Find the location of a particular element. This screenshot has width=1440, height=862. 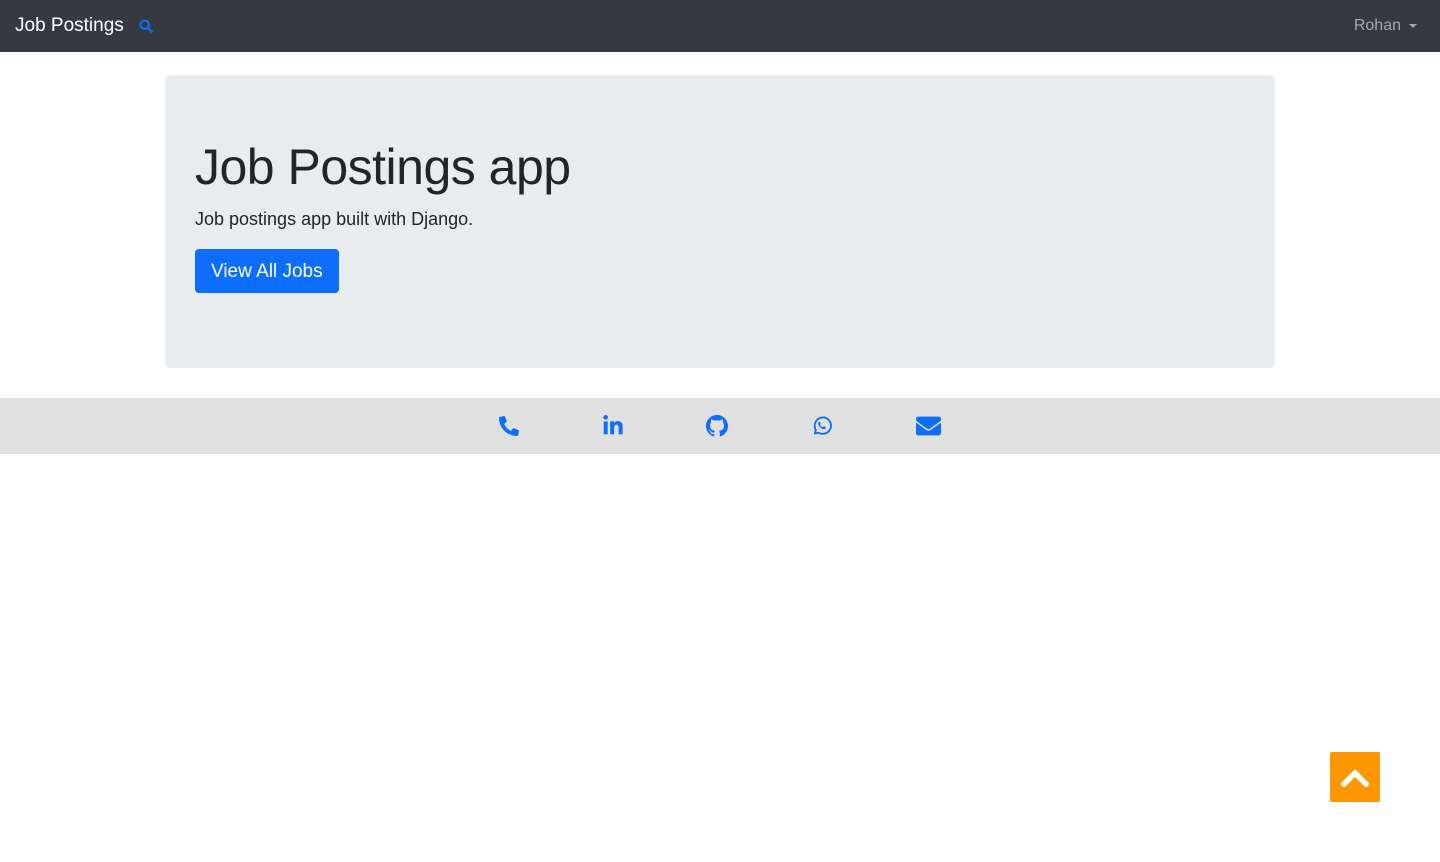

phone-icon is located at coordinates (509, 426).